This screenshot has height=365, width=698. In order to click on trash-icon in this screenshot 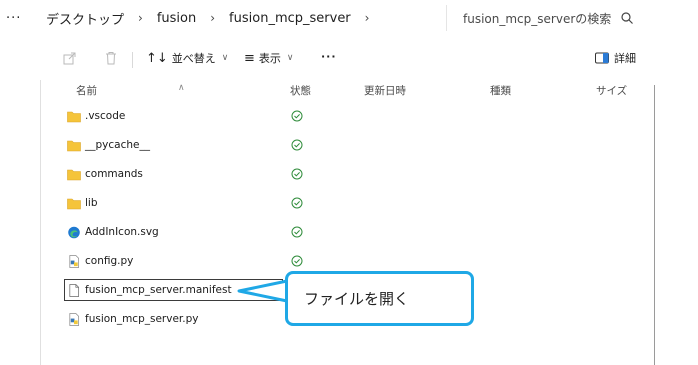, I will do `click(111, 58)`.